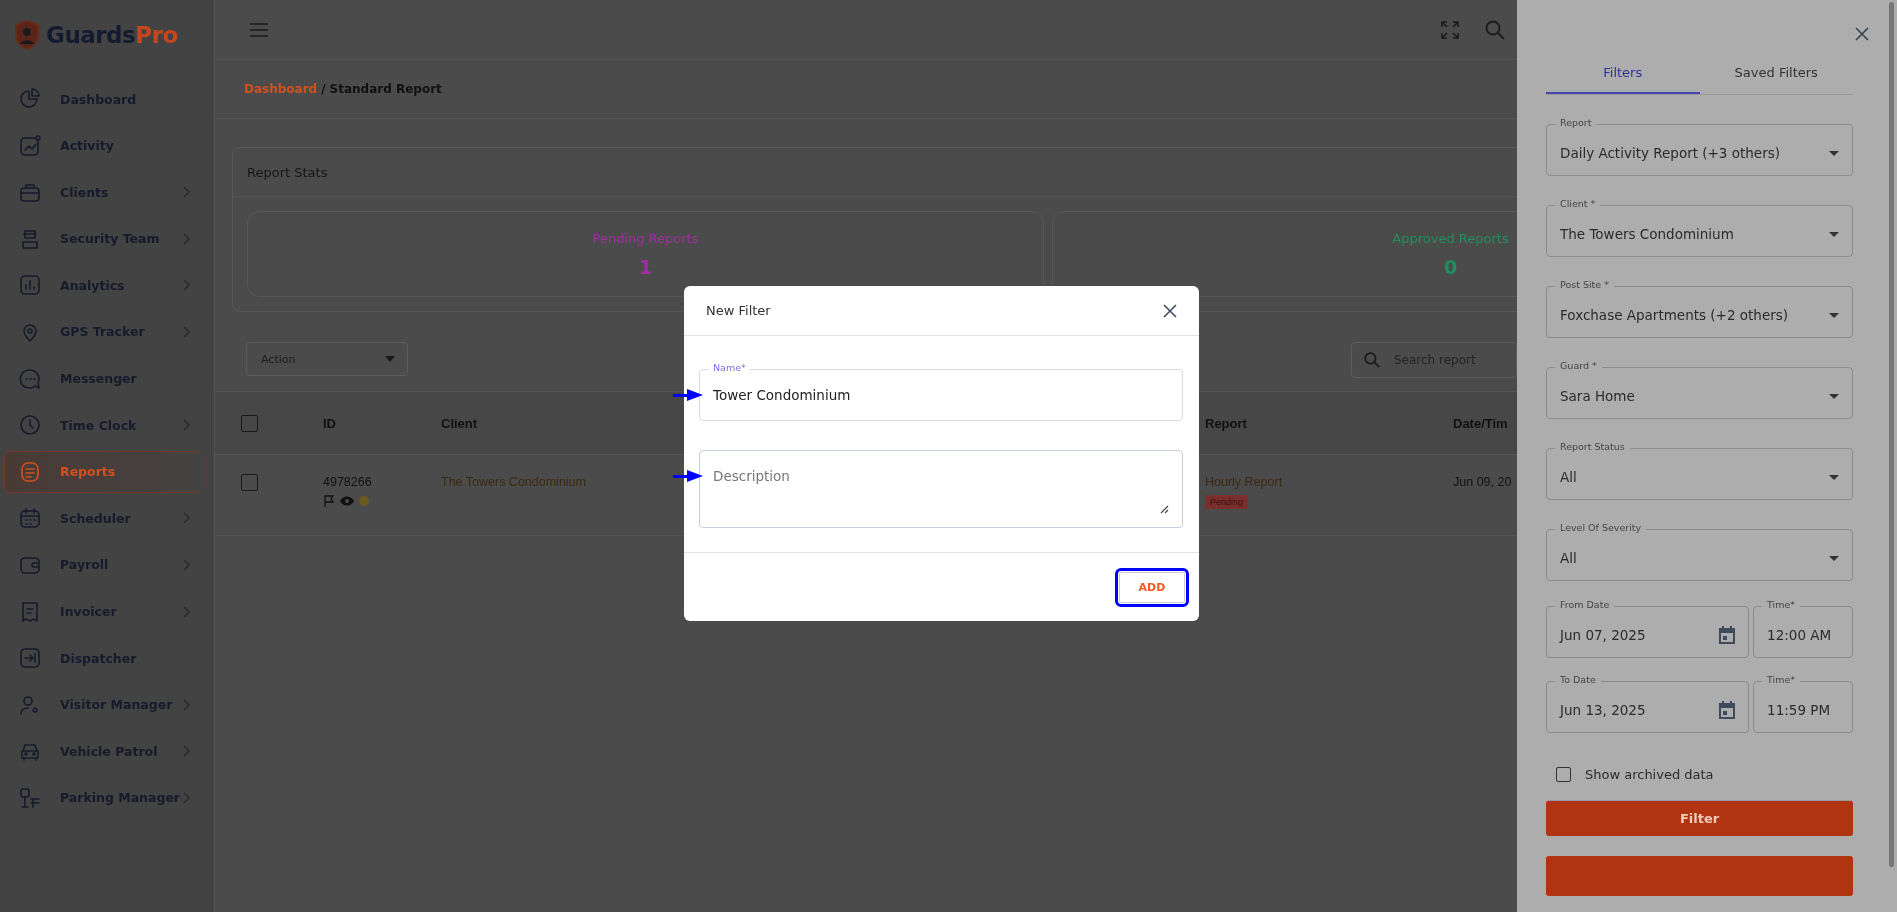 The image size is (1897, 912). Describe the element at coordinates (1699, 308) in the screenshot. I see `select-field: Post Site * Foxchase Apartments (+2 others)` at that location.